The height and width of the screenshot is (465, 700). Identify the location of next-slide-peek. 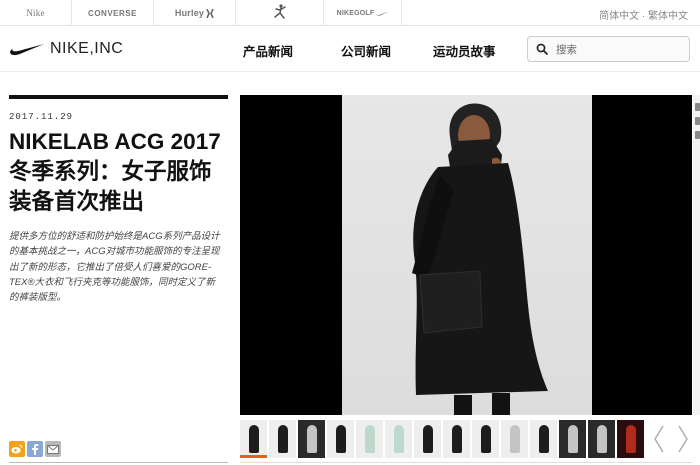
(696, 255).